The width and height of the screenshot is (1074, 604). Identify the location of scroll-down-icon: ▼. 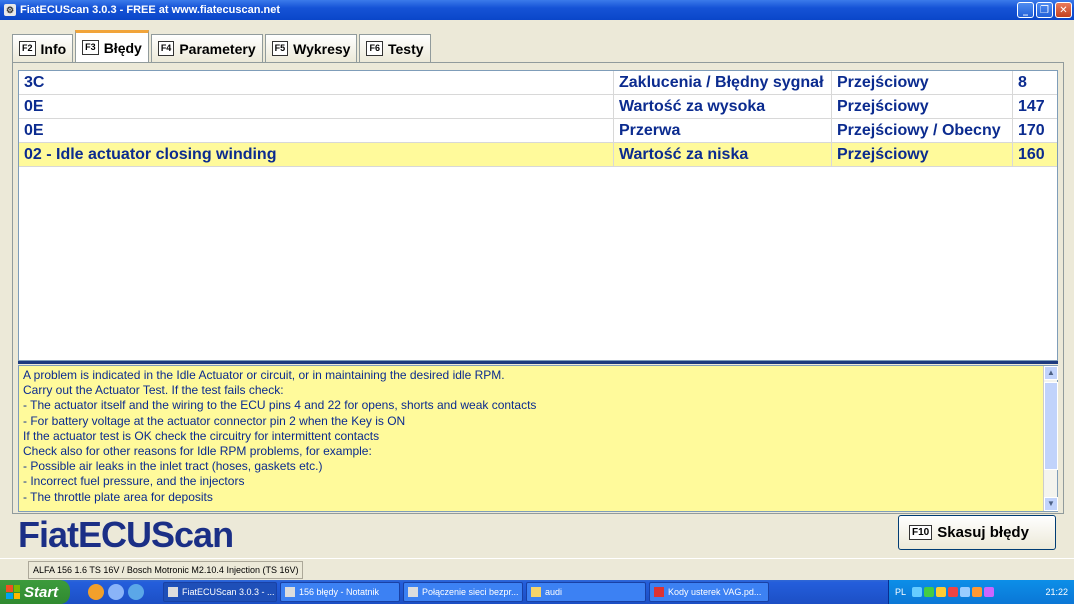
(1051, 504).